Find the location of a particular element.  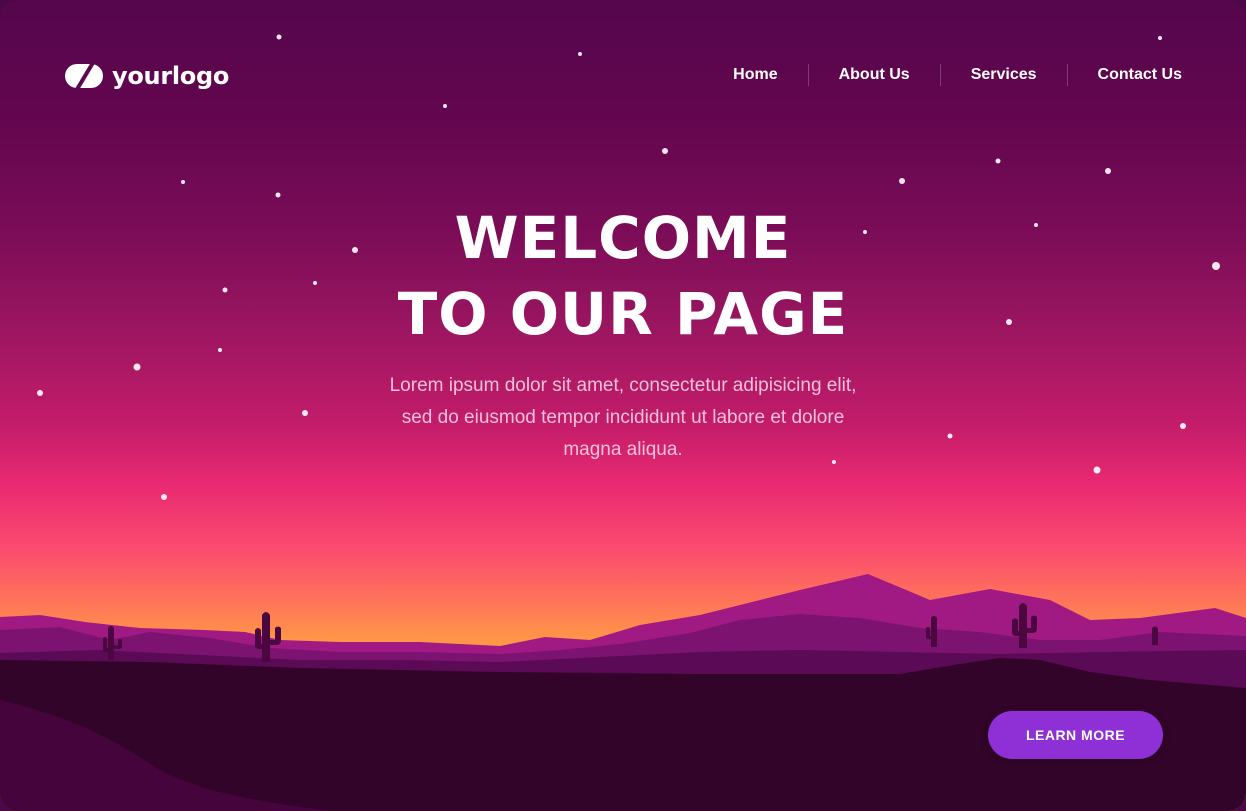

main-nav: Home About Us Services Contact Us is located at coordinates (957, 75).